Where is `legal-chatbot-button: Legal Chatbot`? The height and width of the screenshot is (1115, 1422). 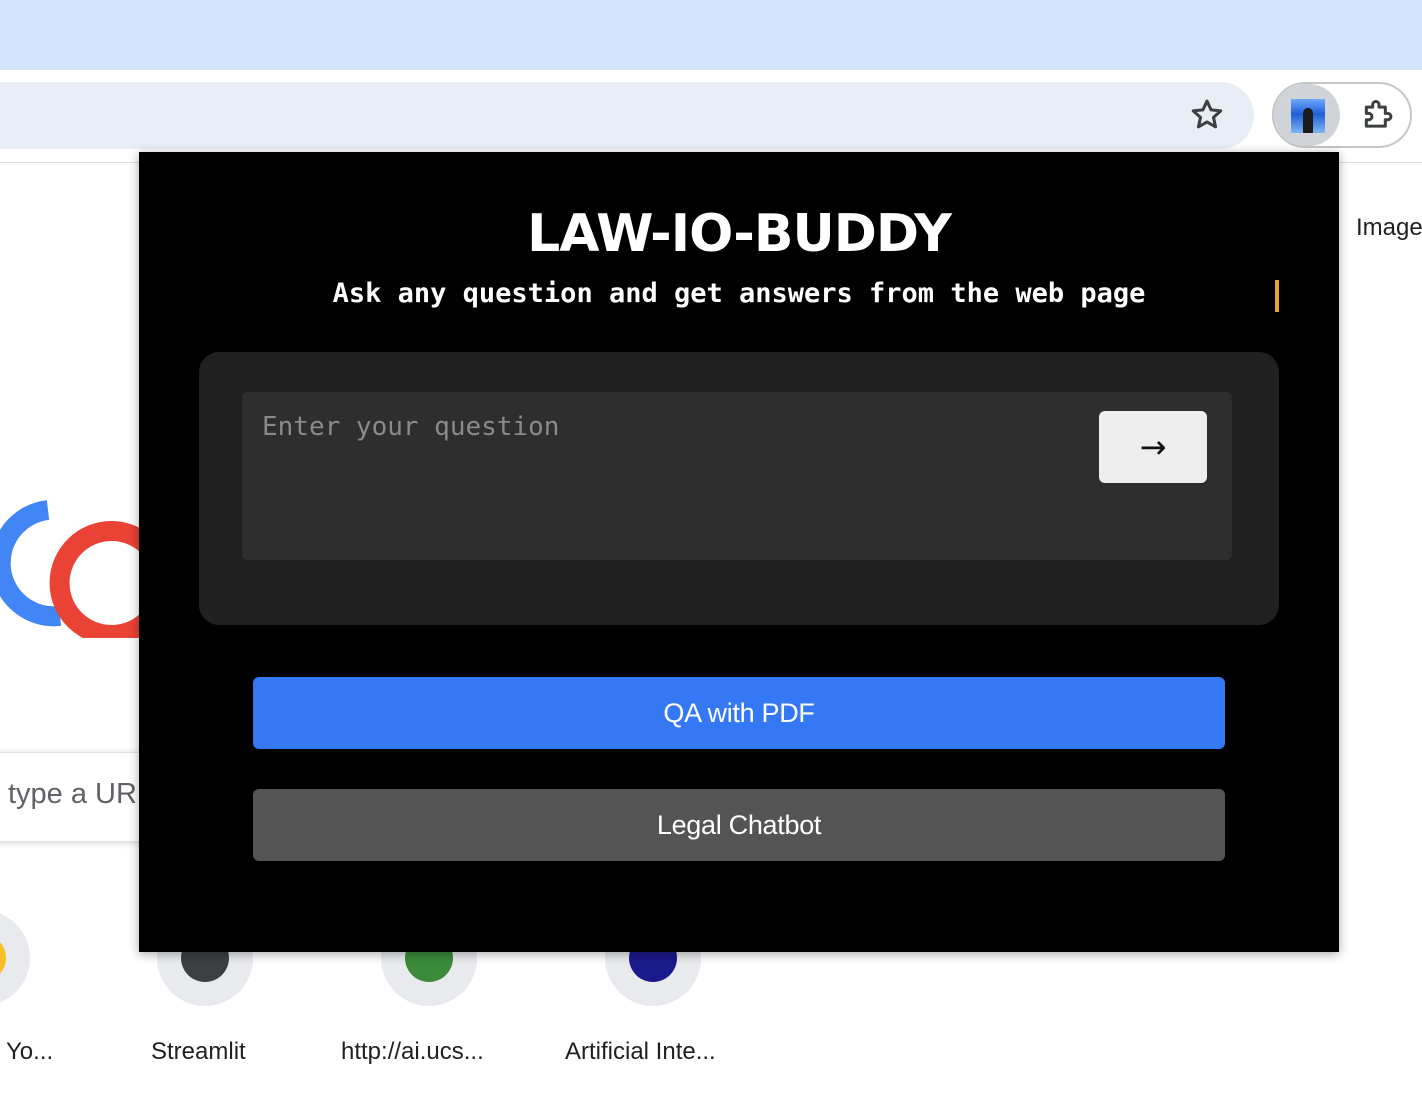 legal-chatbot-button: Legal Chatbot is located at coordinates (739, 825).